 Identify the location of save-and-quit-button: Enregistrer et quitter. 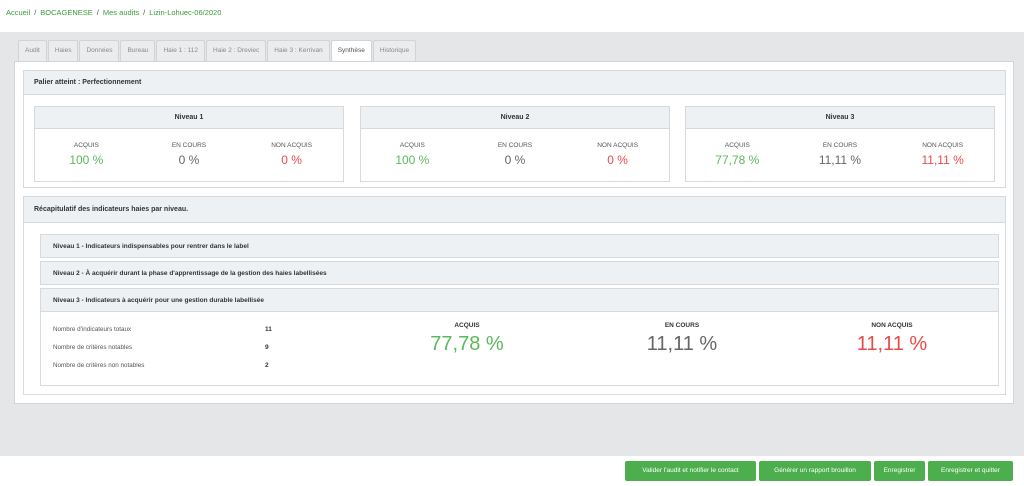
(970, 471).